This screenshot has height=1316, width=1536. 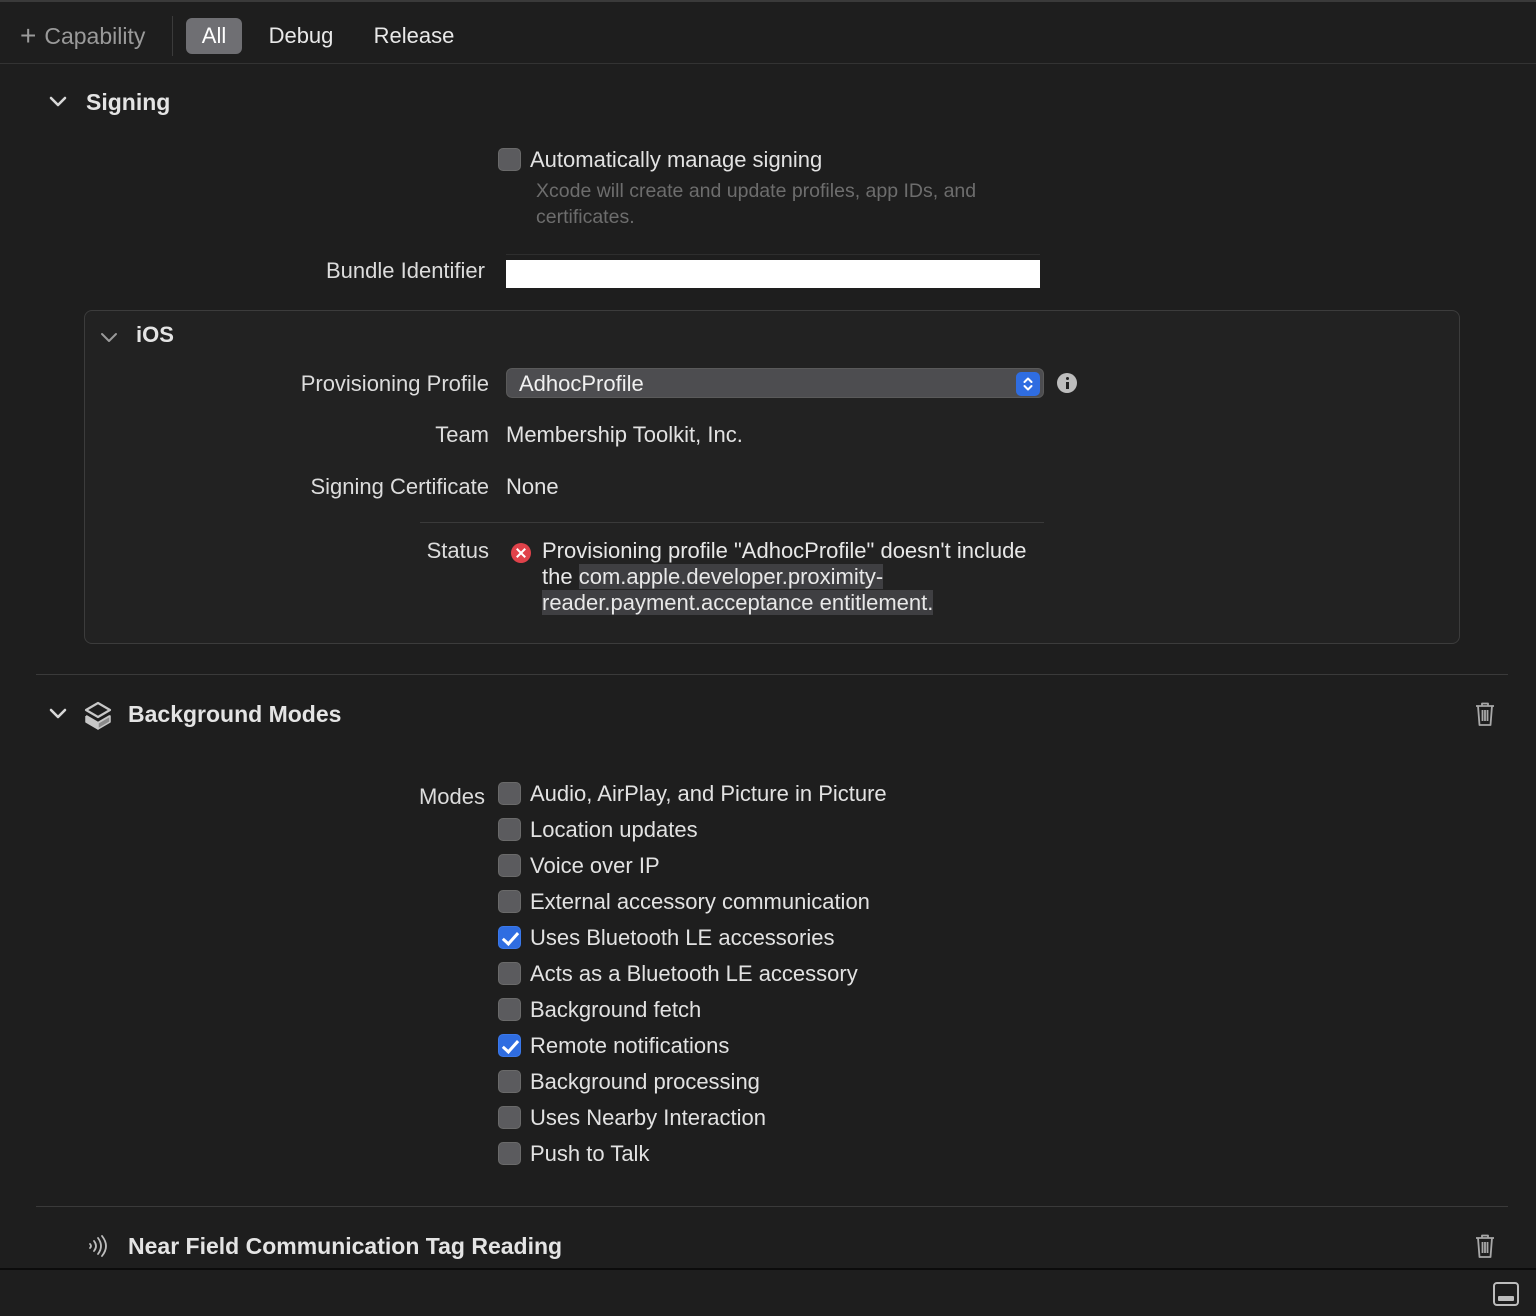 What do you see at coordinates (509, 973) in the screenshot?
I see `mode-bluetooth-le-peripheral-checkbox` at bounding box center [509, 973].